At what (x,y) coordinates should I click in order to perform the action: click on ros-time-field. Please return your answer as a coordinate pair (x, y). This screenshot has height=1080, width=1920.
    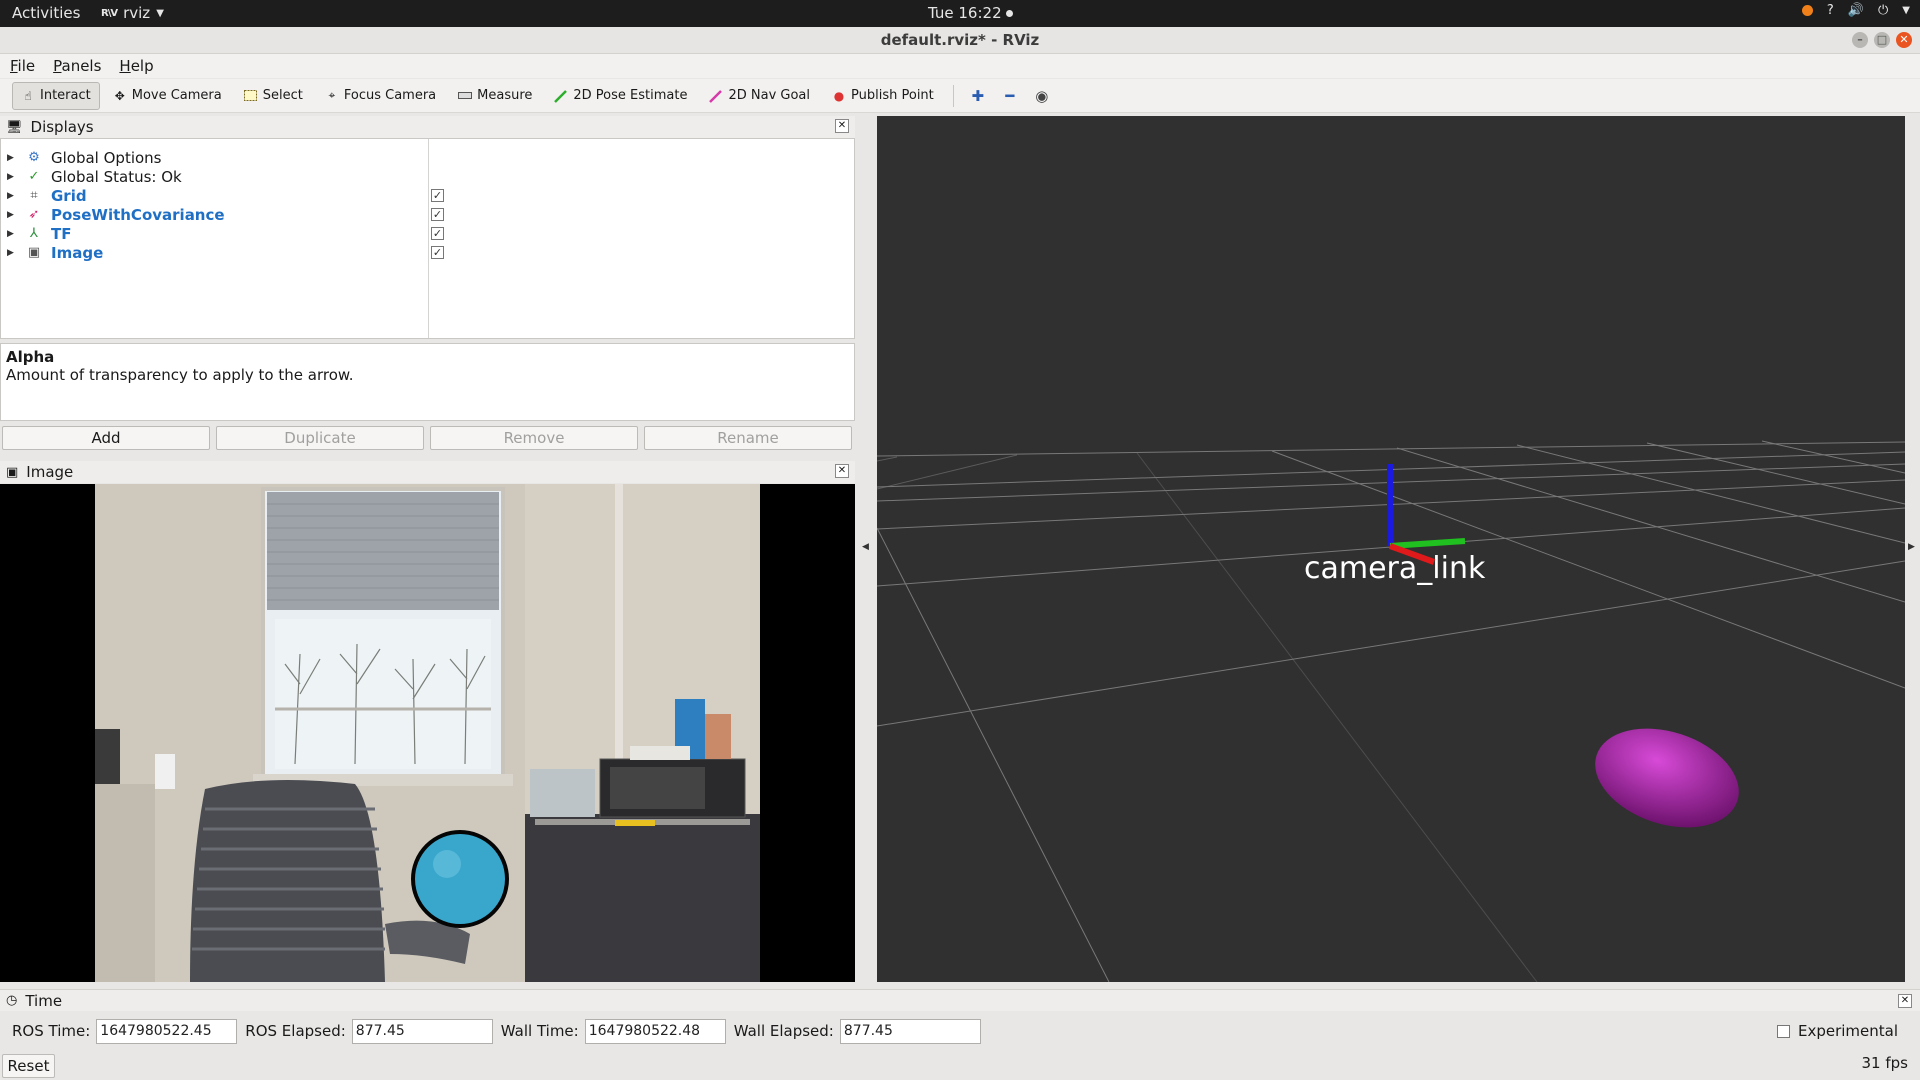
    Looking at the image, I should click on (167, 1031).